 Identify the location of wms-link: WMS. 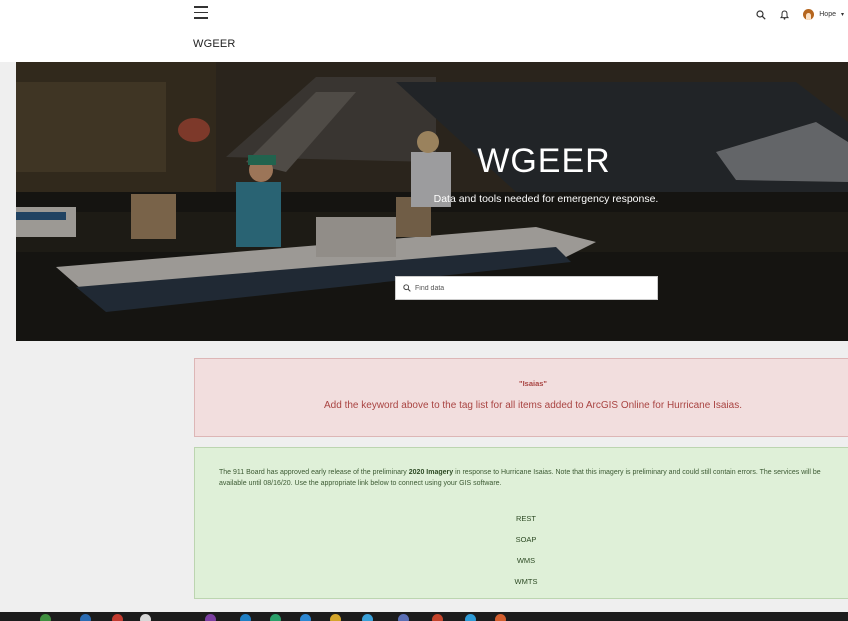
(522, 560).